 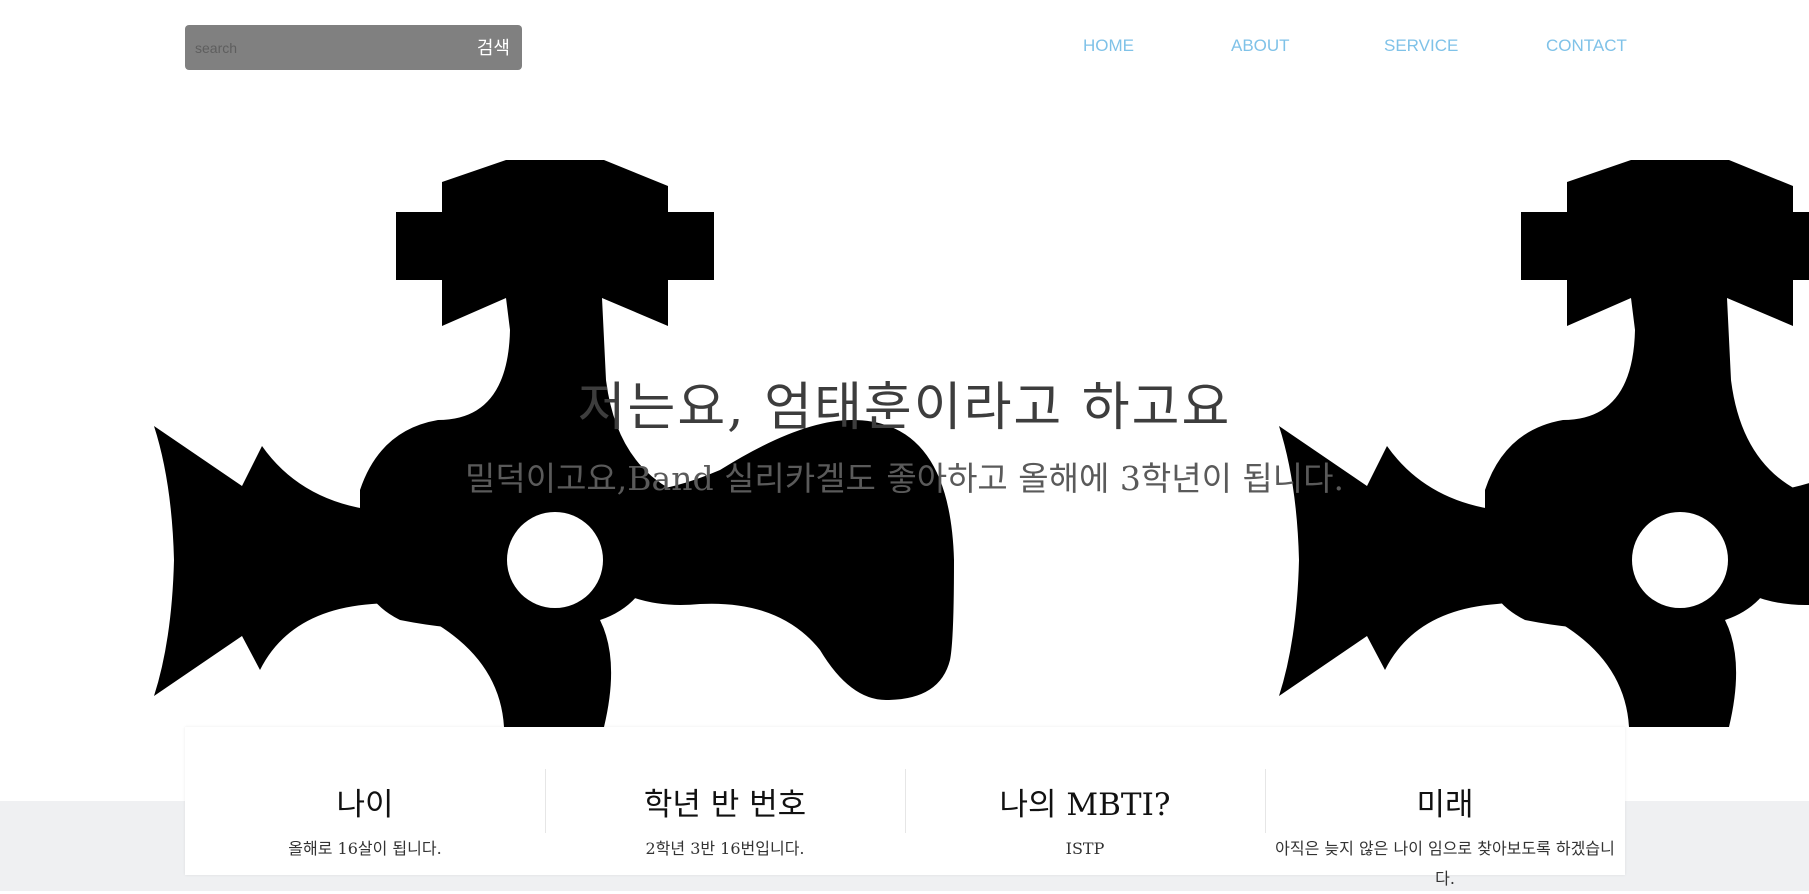 I want to click on card-title: 나이, so click(x=365, y=805).